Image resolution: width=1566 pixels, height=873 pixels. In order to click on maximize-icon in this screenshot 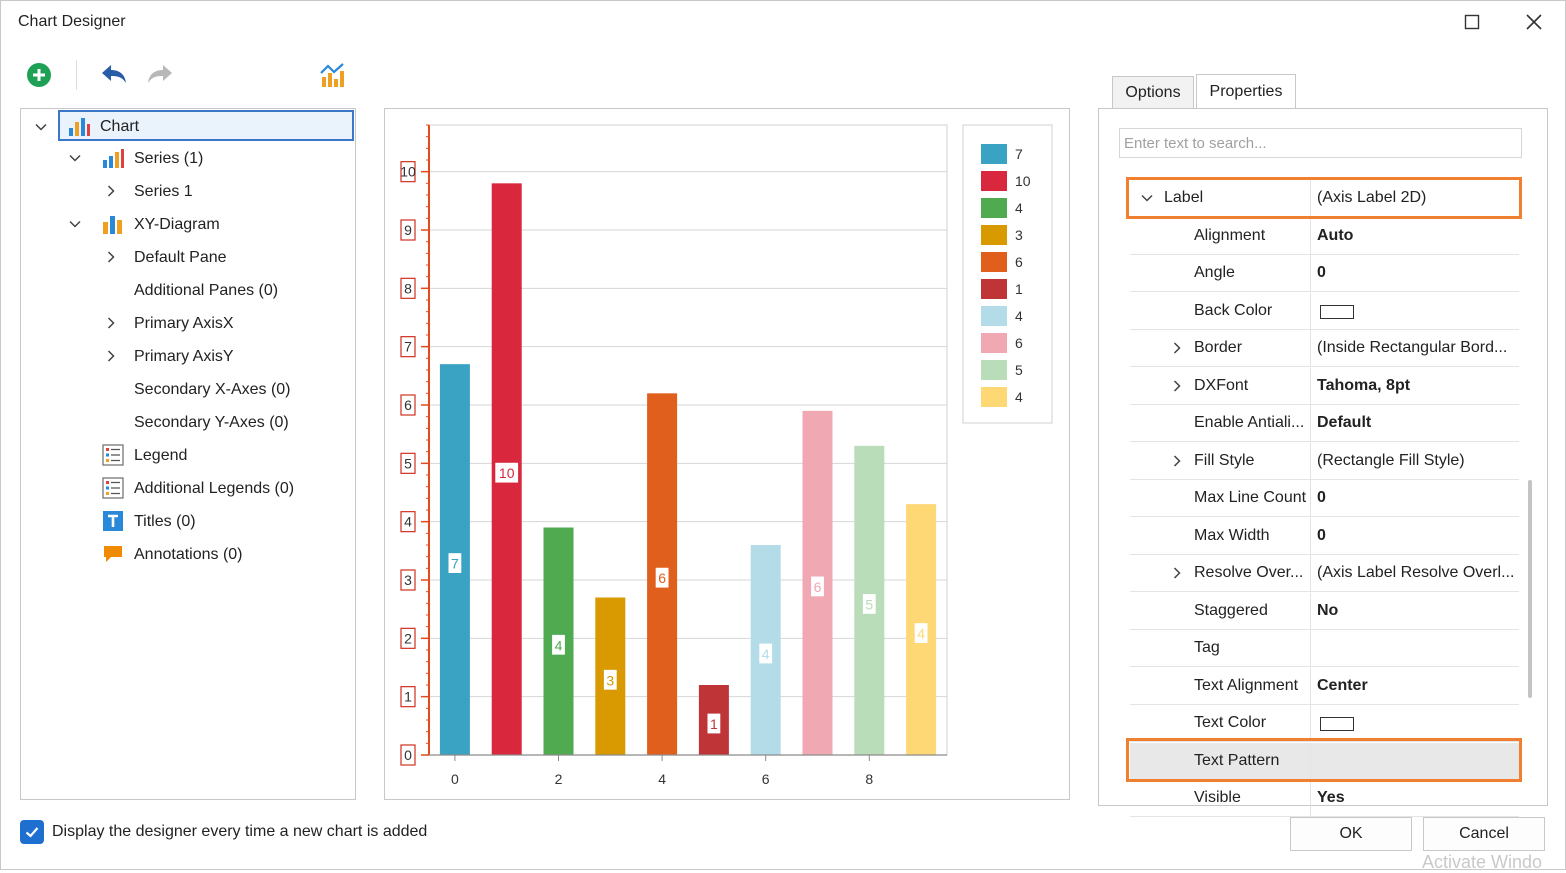, I will do `click(1472, 22)`.